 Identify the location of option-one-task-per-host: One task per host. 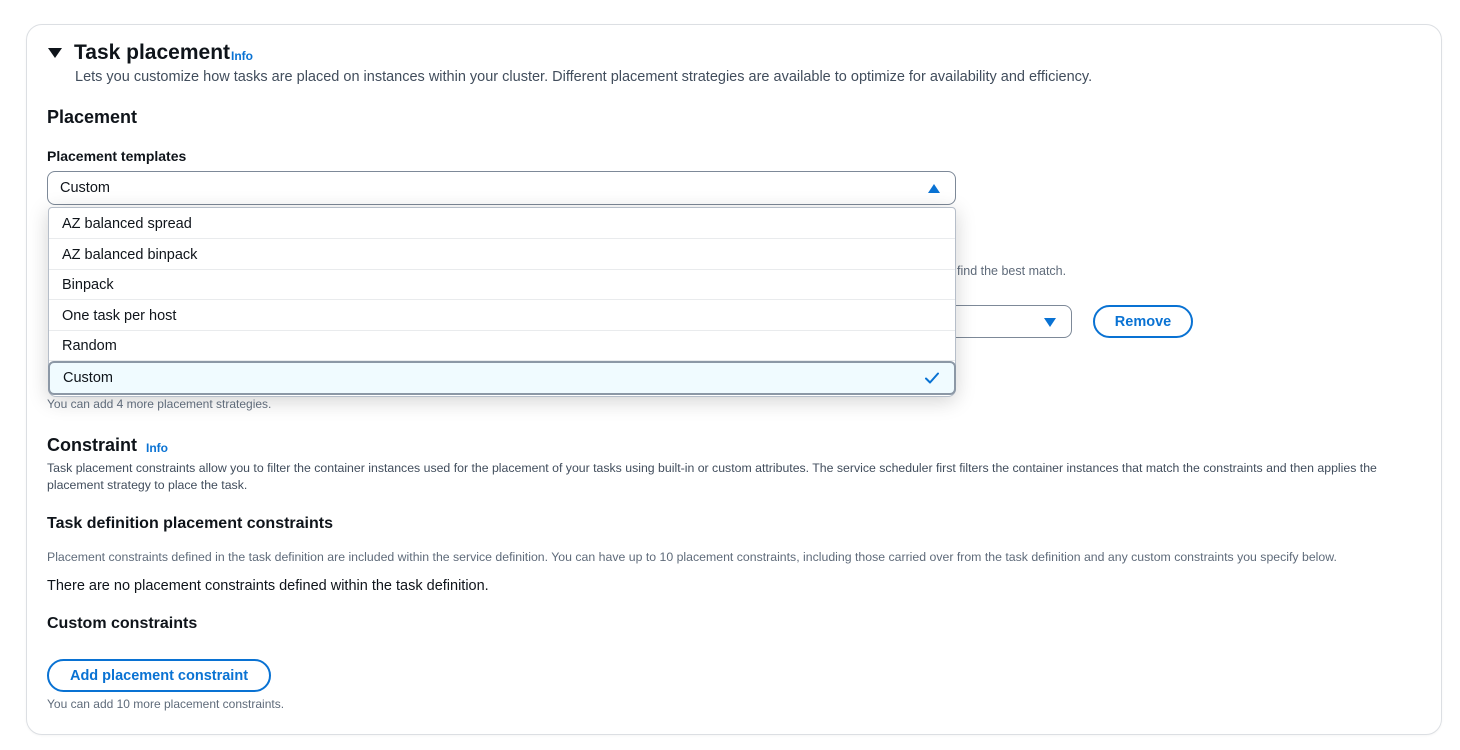
(502, 316).